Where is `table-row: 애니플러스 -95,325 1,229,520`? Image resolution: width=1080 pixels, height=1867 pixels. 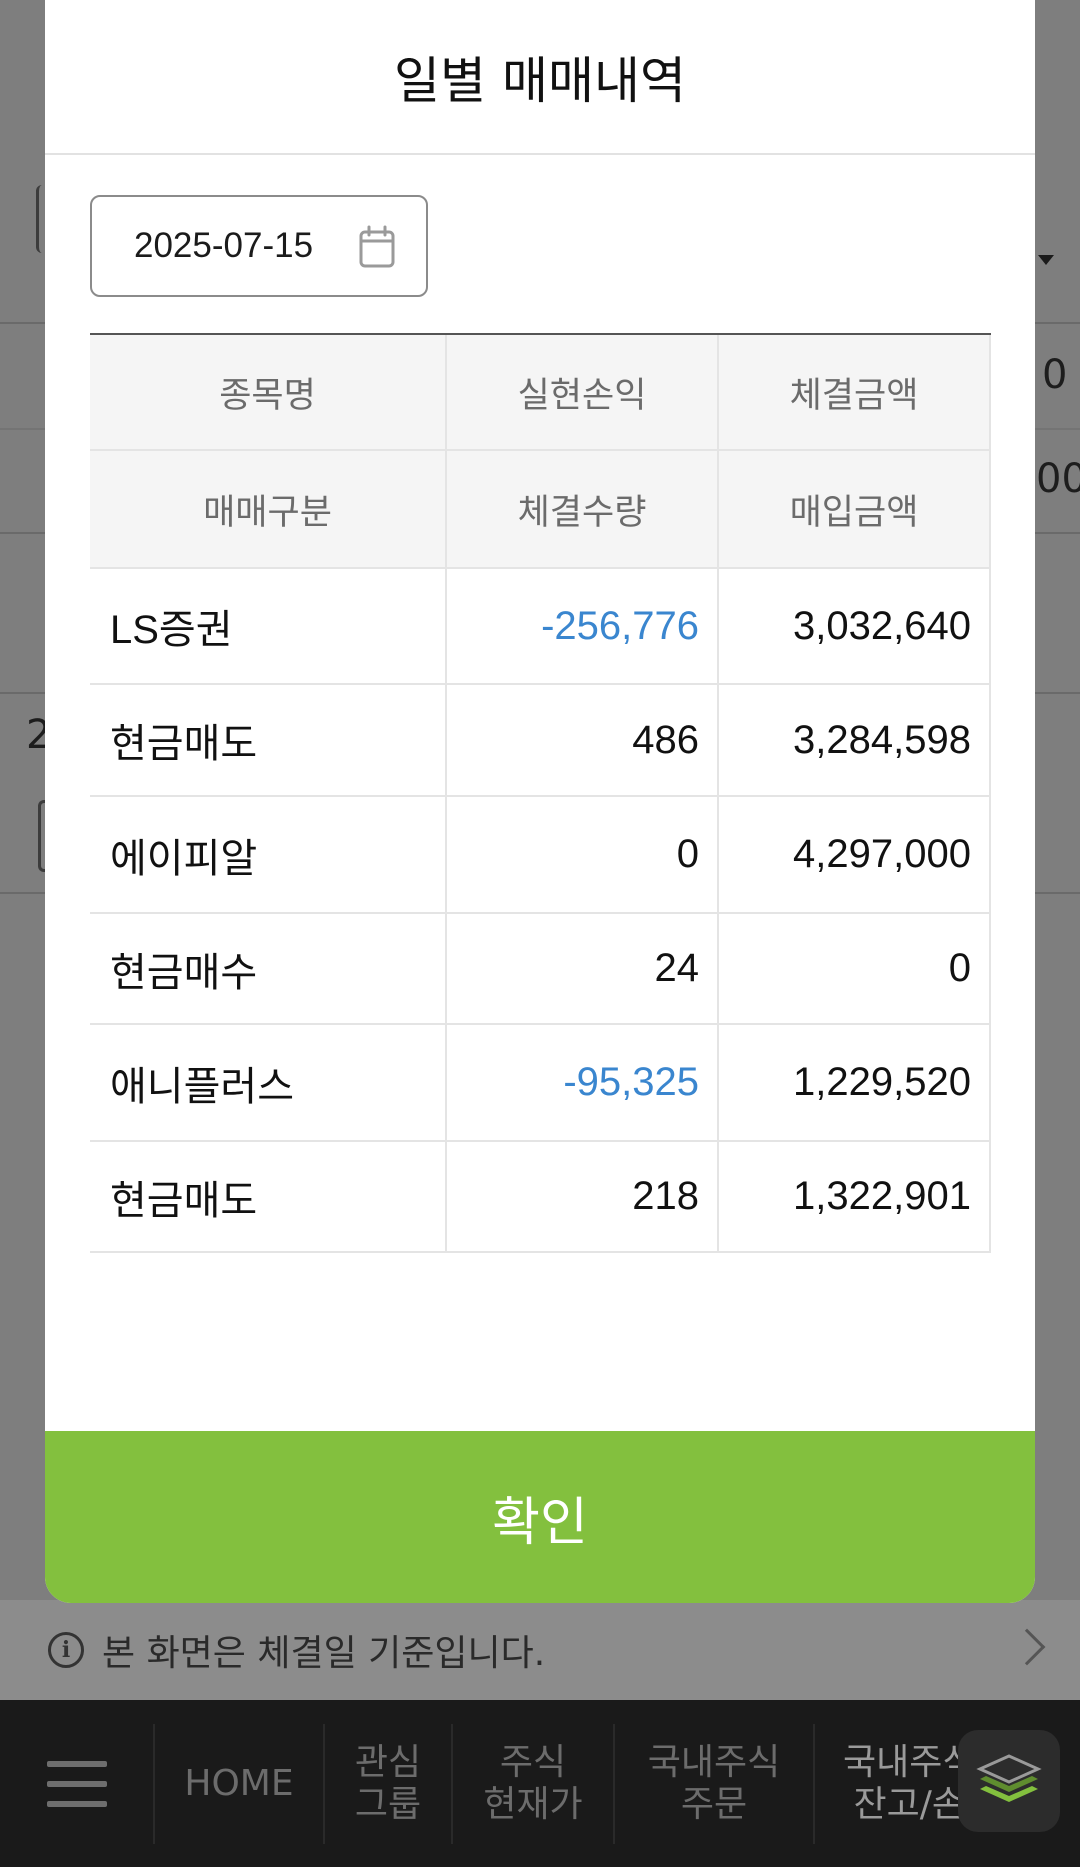
table-row: 애니플러스 -95,325 1,229,520 is located at coordinates (540, 1083).